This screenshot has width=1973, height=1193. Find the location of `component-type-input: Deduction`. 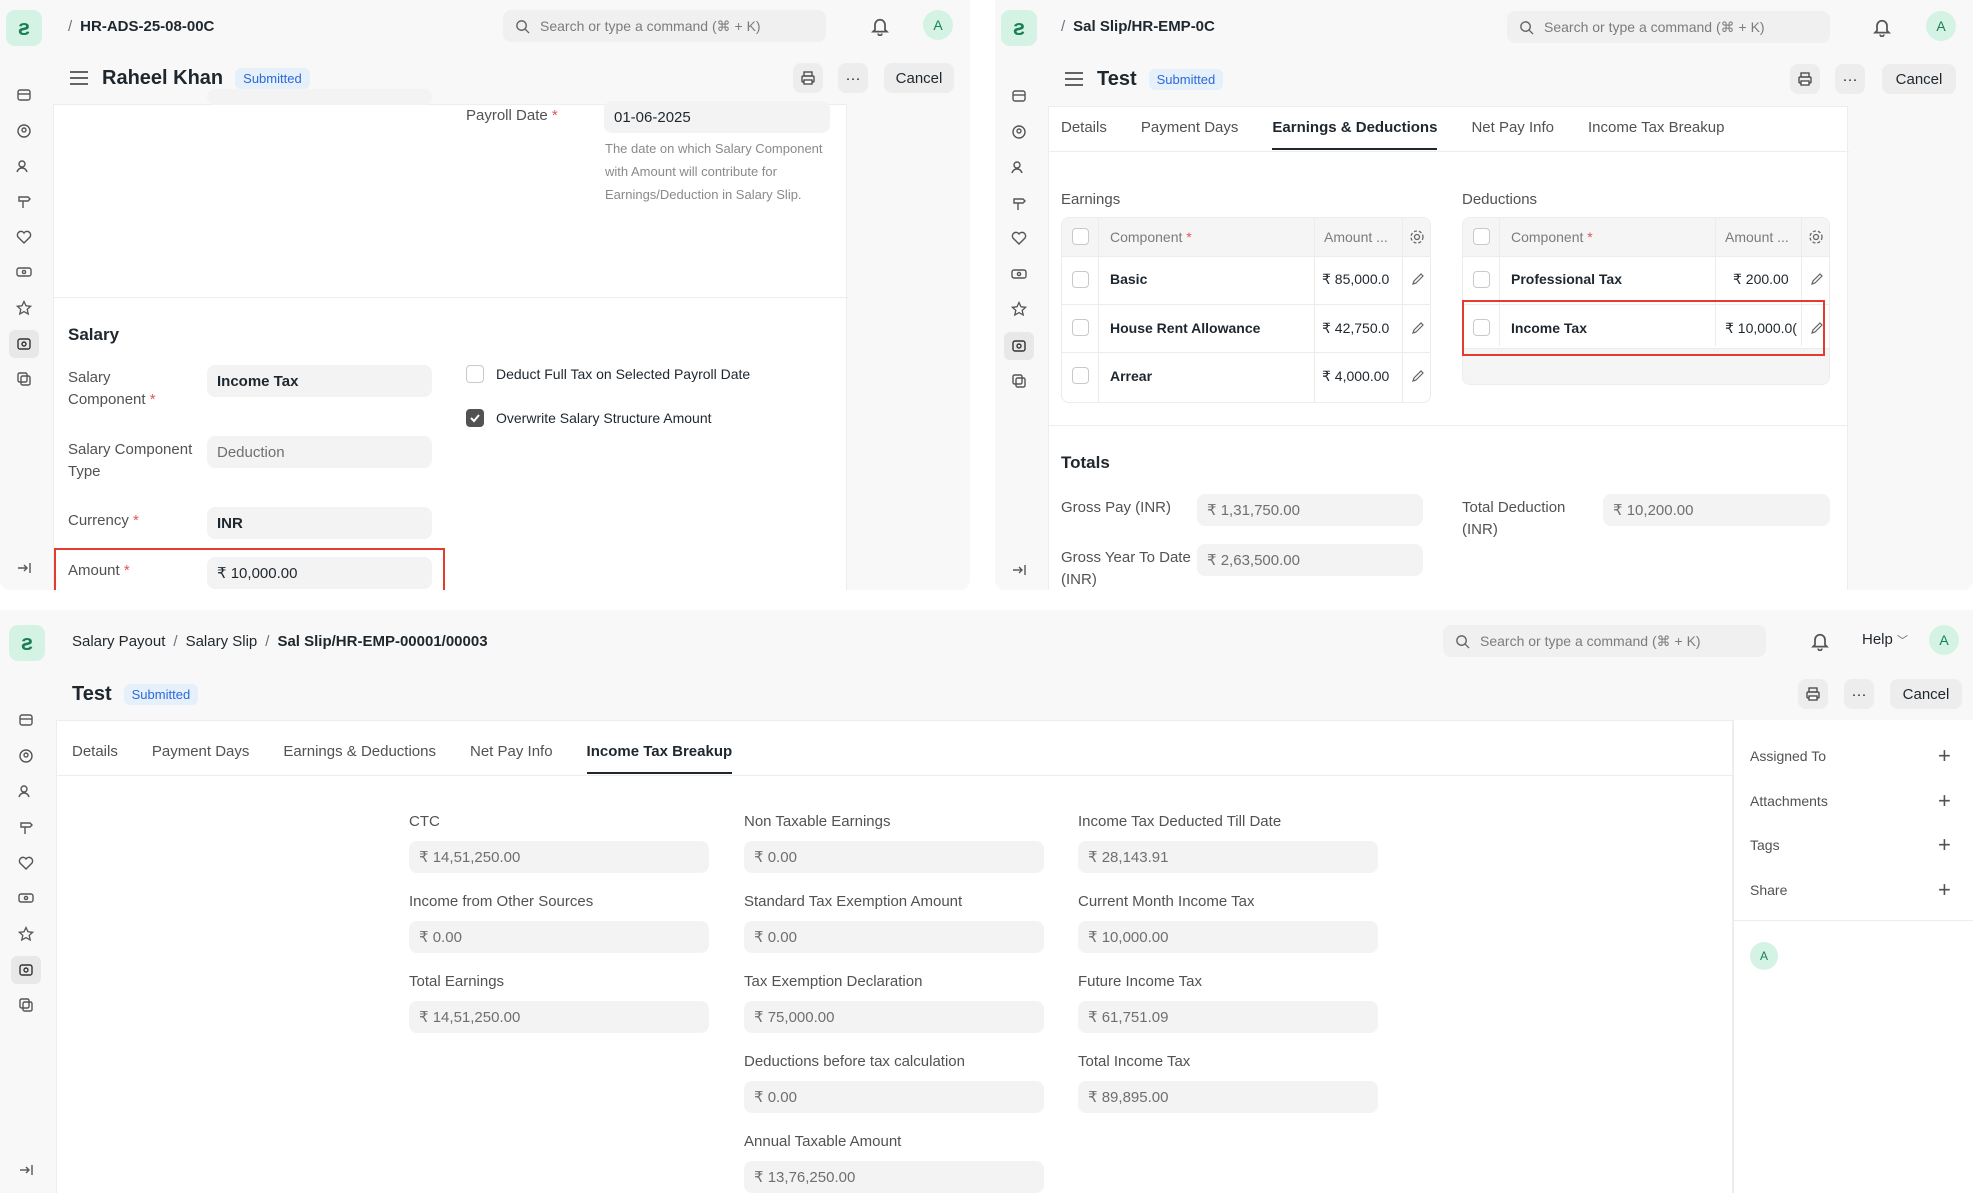

component-type-input: Deduction is located at coordinates (319, 452).